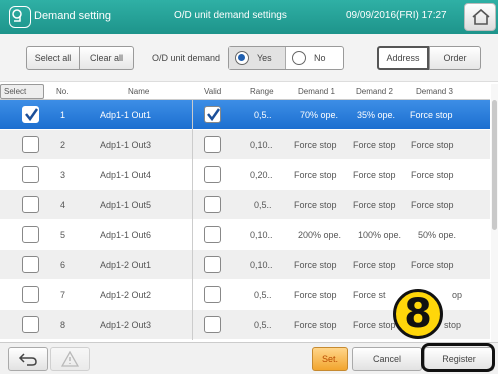  Describe the element at coordinates (434, 91) in the screenshot. I see `column-header-demand3: Demand 3` at that location.